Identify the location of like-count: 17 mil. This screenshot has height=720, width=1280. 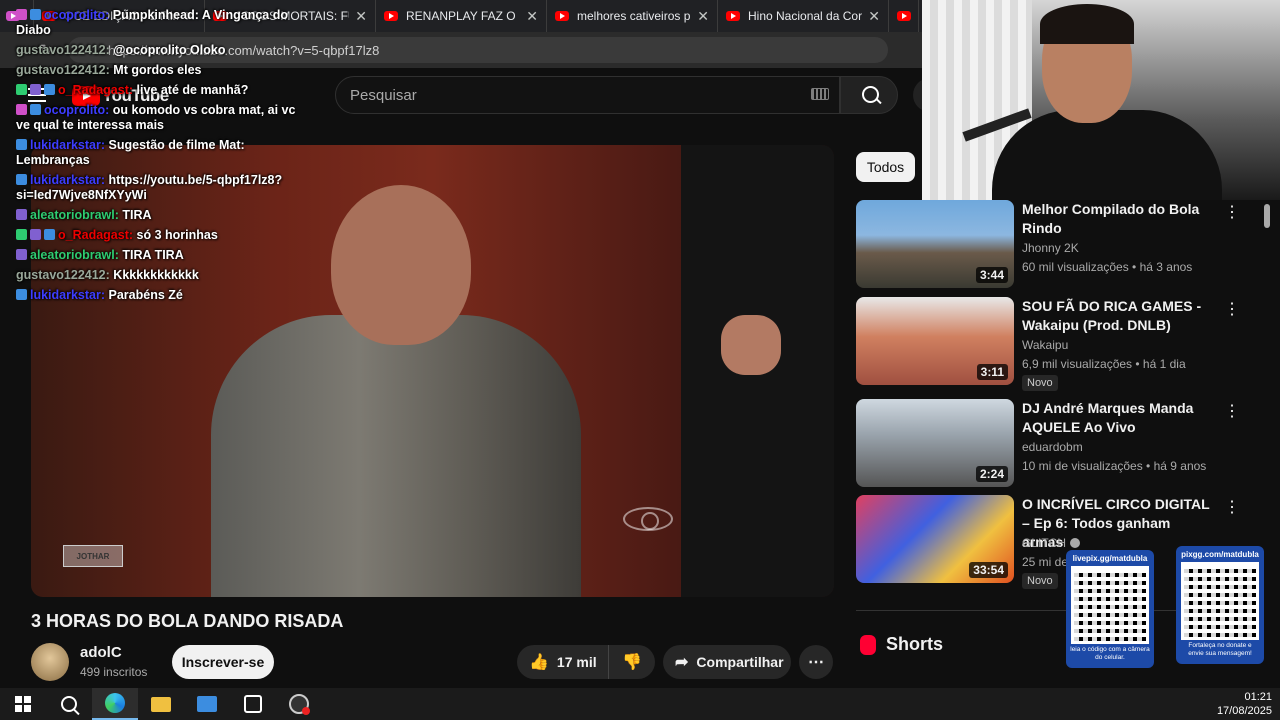
(576, 662).